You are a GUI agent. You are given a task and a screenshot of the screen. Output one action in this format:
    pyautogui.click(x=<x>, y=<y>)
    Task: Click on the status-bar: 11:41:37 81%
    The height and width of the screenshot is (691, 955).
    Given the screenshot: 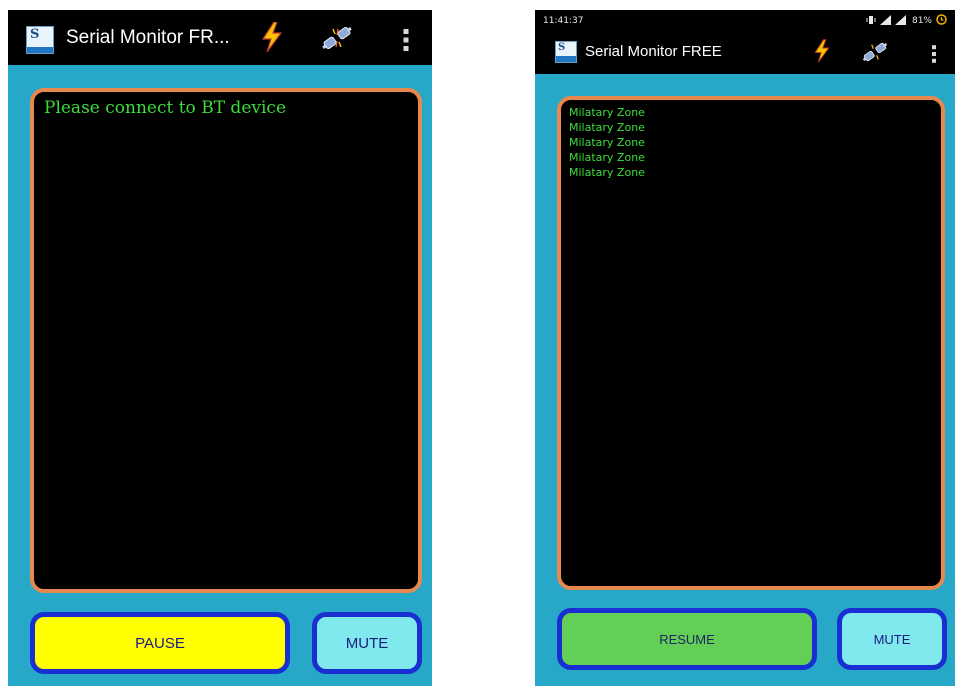 What is the action you would take?
    pyautogui.click(x=745, y=21)
    